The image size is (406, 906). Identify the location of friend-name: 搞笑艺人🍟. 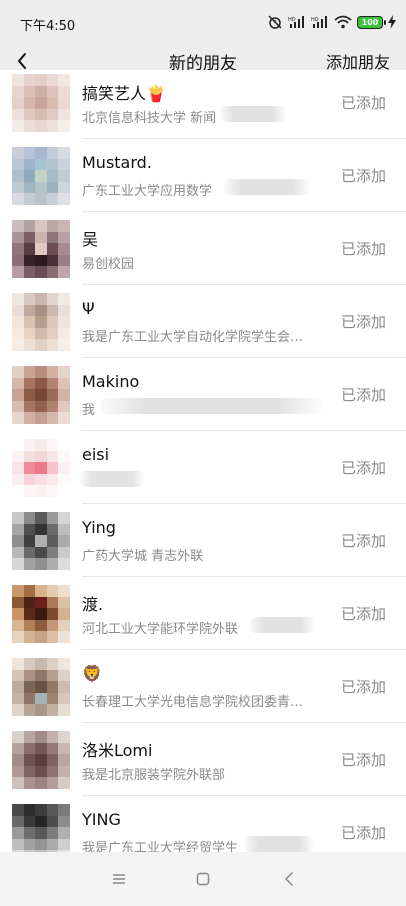
(124, 93).